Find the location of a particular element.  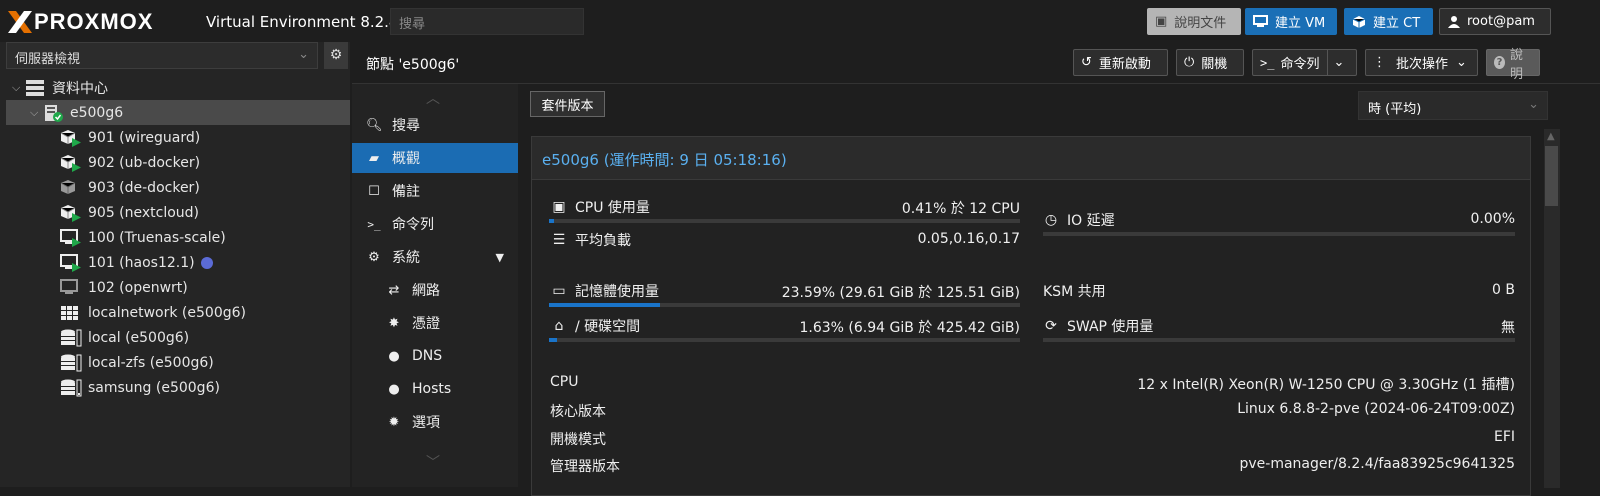

tree-item-ct-902: 902 (ub-docker) is located at coordinates (130, 162).